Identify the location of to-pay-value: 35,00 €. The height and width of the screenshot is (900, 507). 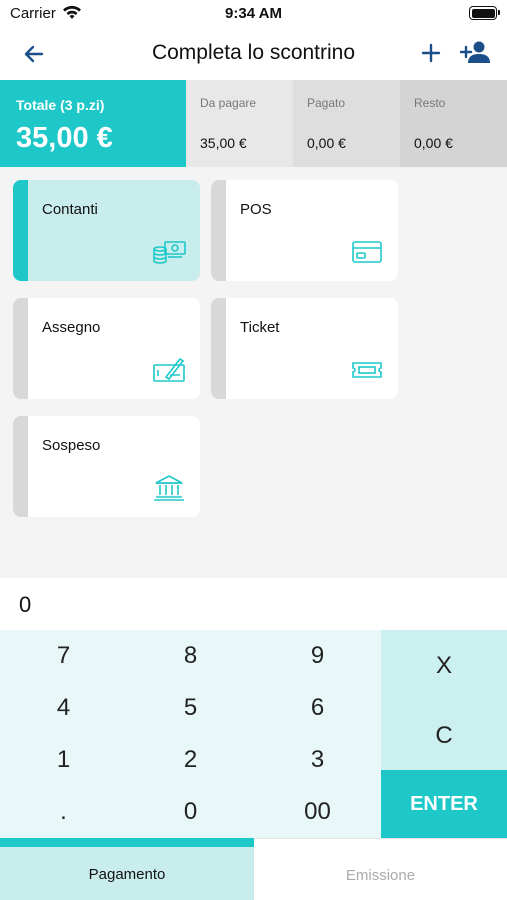
(223, 143).